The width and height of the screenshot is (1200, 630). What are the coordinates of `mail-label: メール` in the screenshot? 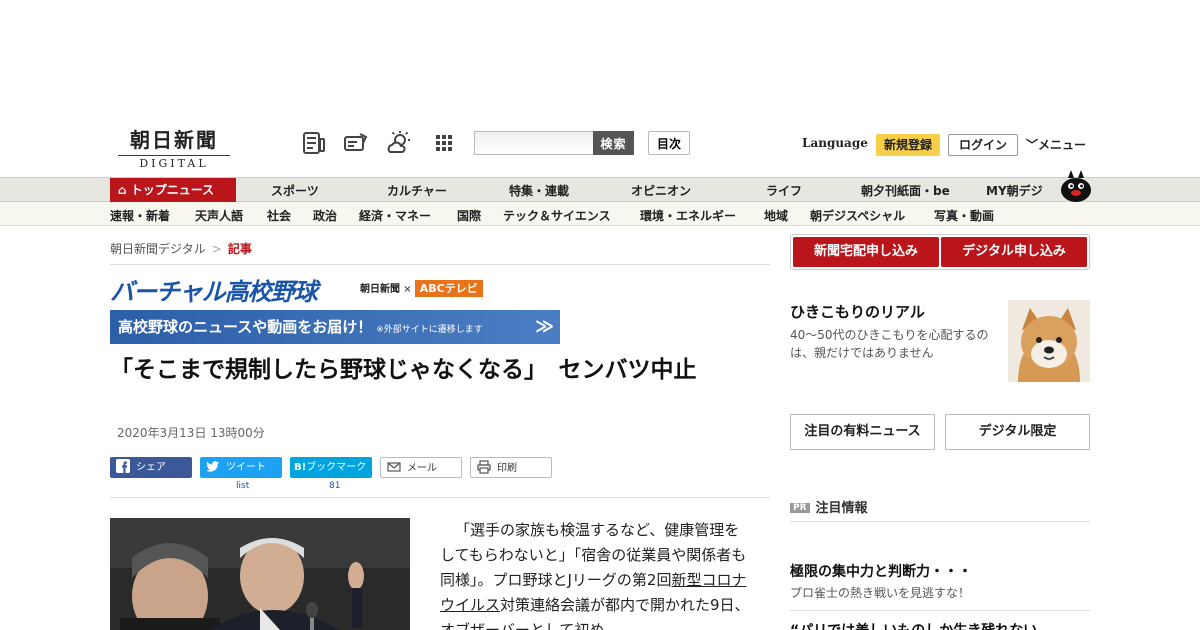 It's located at (422, 468).